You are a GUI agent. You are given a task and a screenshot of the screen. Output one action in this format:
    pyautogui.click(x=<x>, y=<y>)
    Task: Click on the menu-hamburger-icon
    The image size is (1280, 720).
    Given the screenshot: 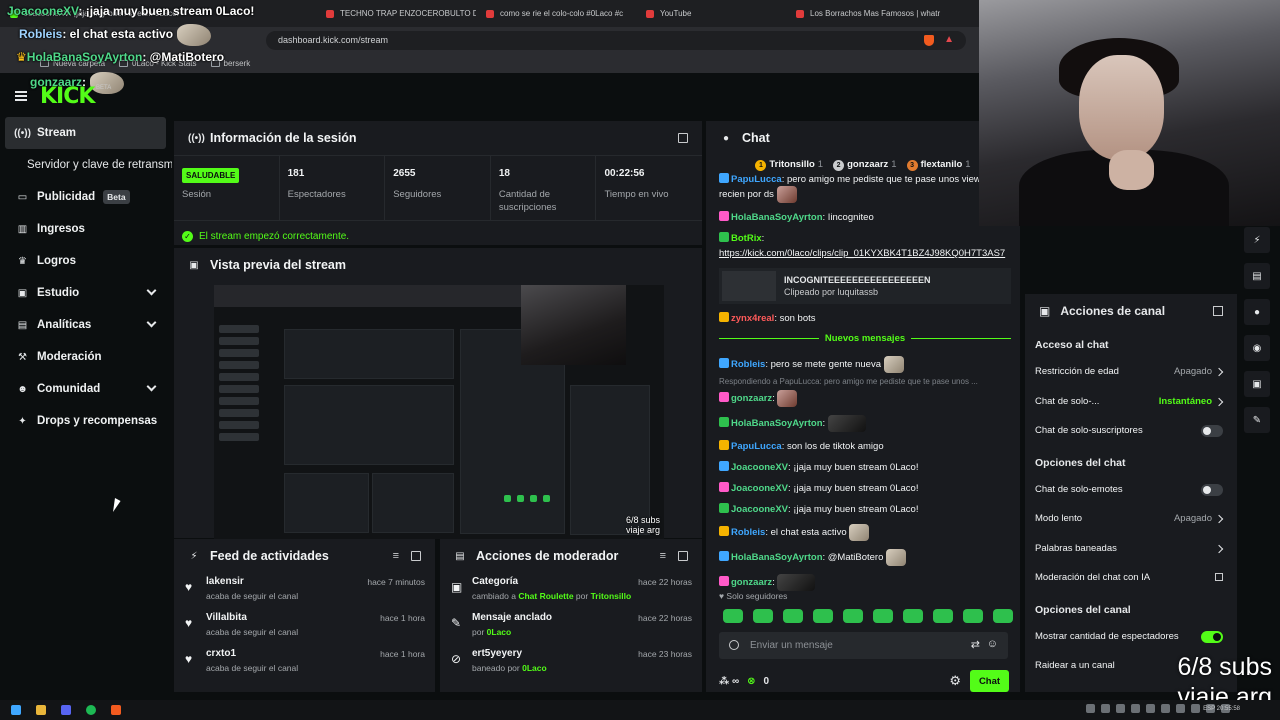 What is the action you would take?
    pyautogui.click(x=21, y=96)
    